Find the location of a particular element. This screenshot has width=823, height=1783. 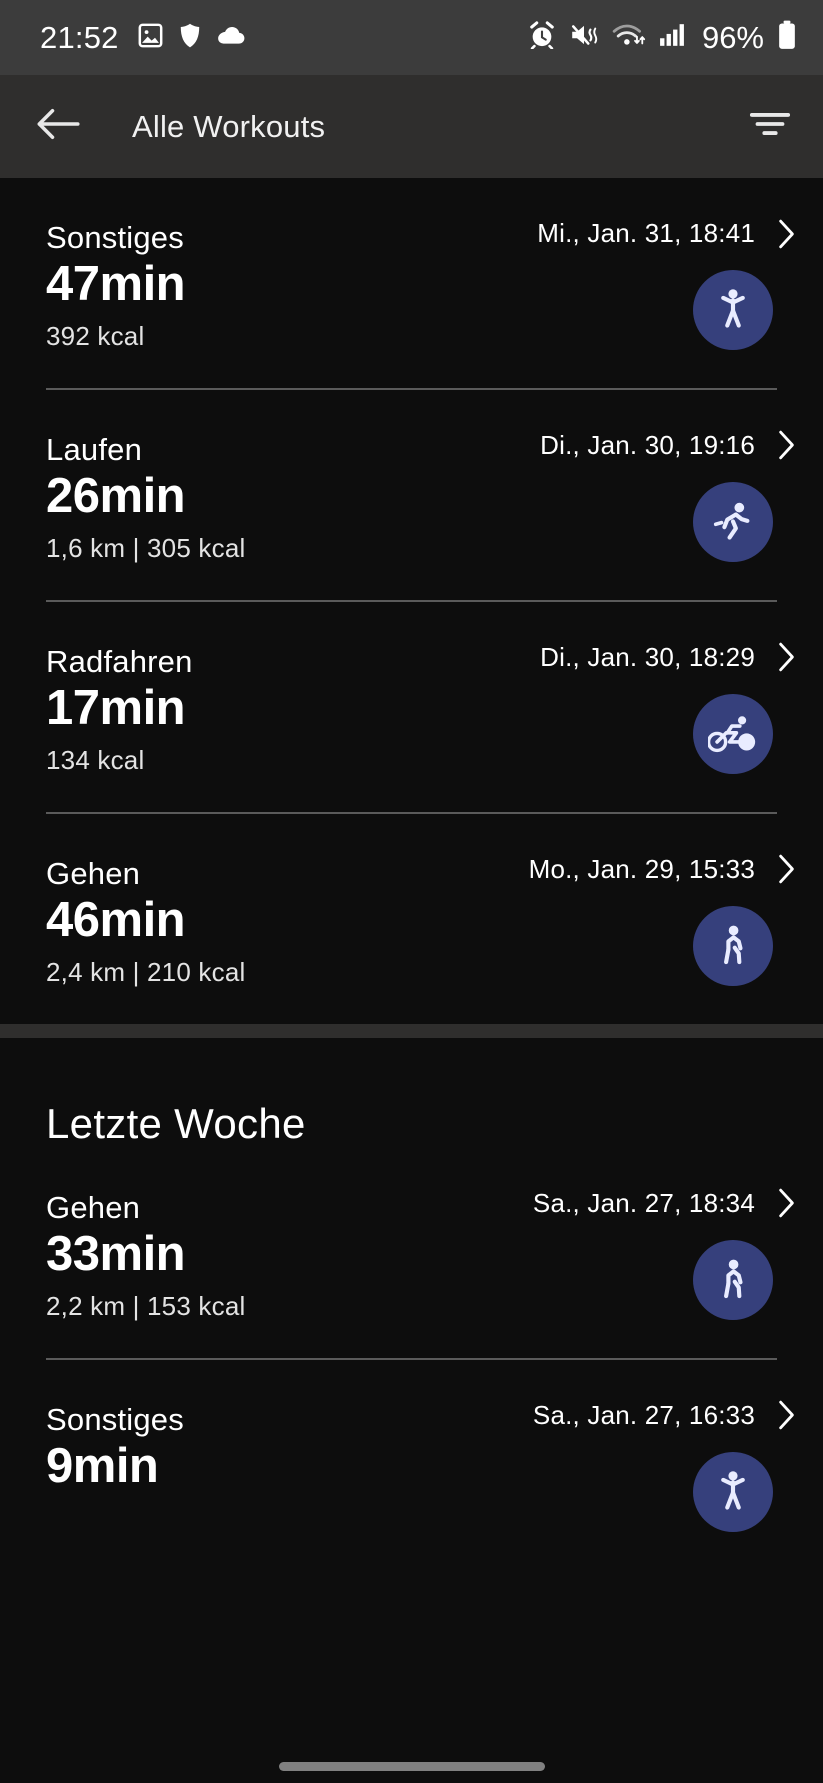

workout-row-meta: Di., Jan. 30, 19:16 is located at coordinates (667, 445).